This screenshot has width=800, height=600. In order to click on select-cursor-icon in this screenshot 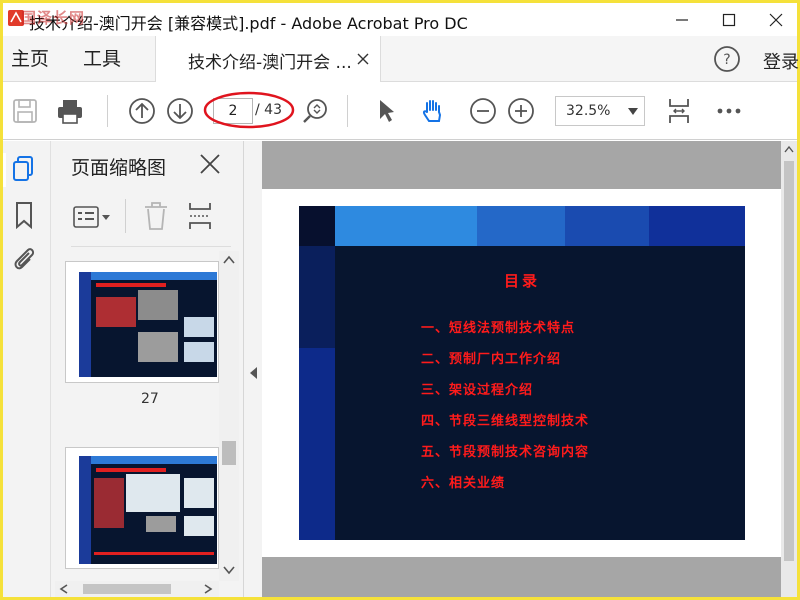, I will do `click(387, 111)`.